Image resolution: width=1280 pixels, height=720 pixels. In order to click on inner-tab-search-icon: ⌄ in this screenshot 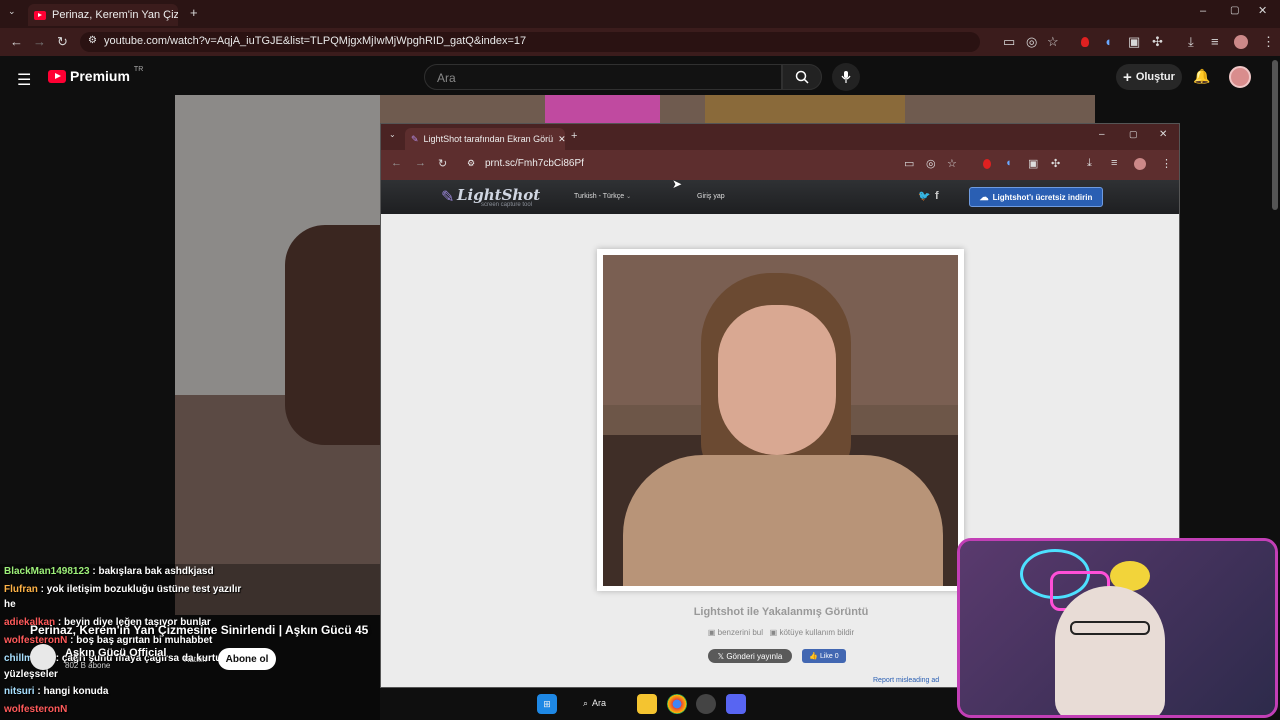, I will do `click(392, 134)`.